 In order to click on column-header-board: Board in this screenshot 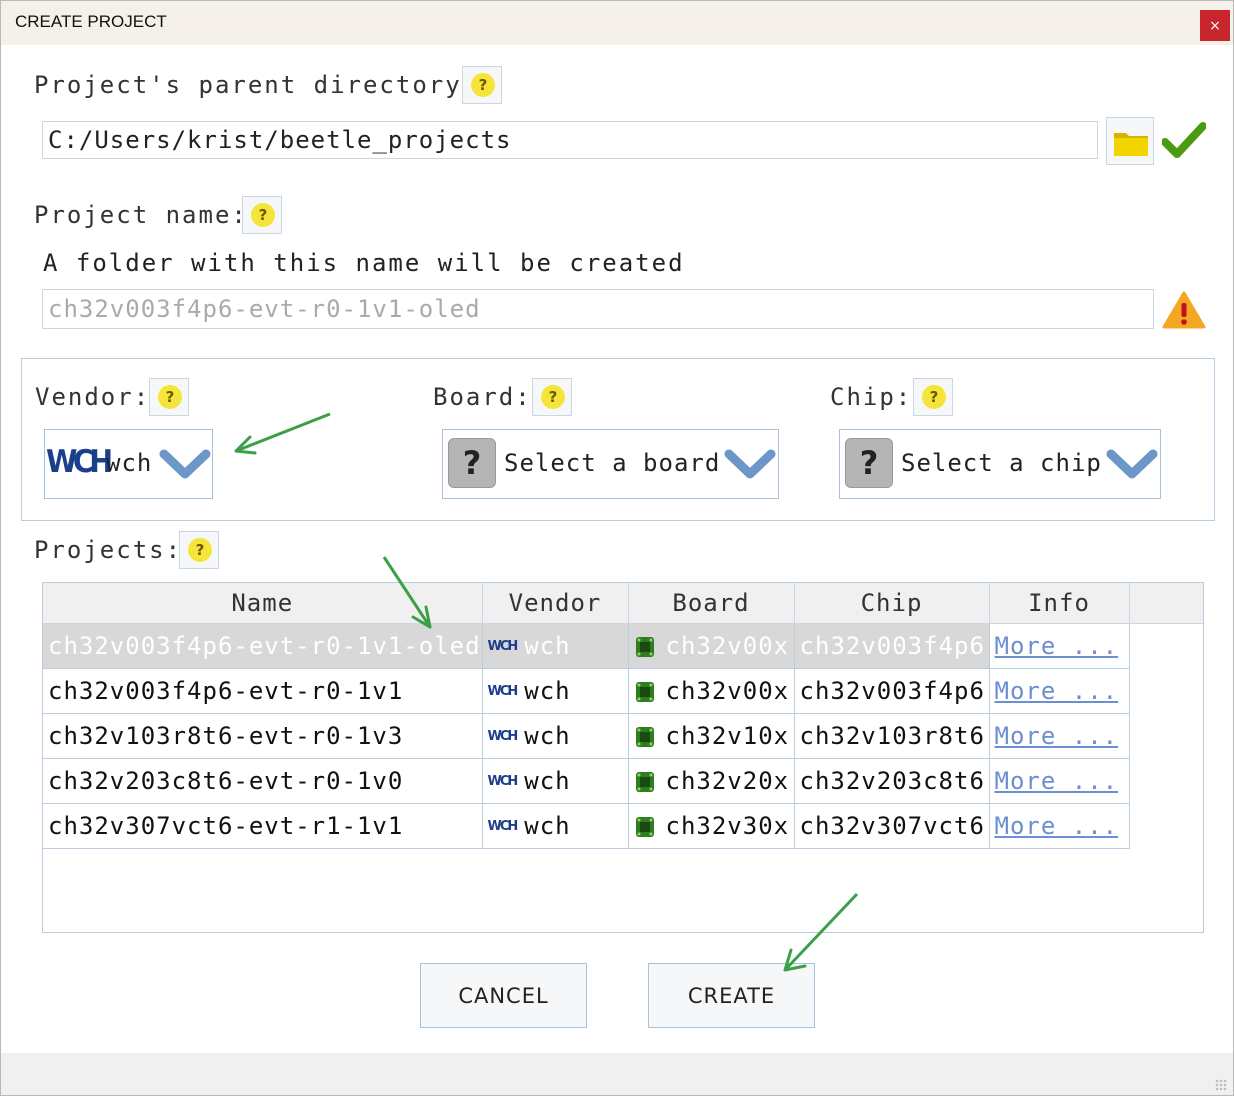, I will do `click(711, 603)`.